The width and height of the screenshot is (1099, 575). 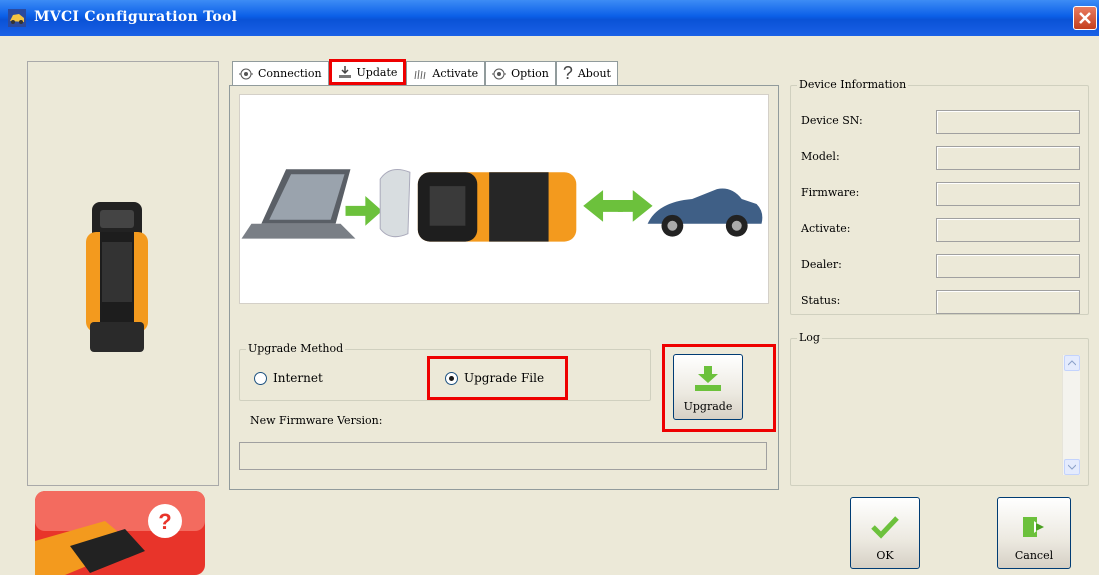 I want to click on device-information-legend: Device Information, so click(x=853, y=84).